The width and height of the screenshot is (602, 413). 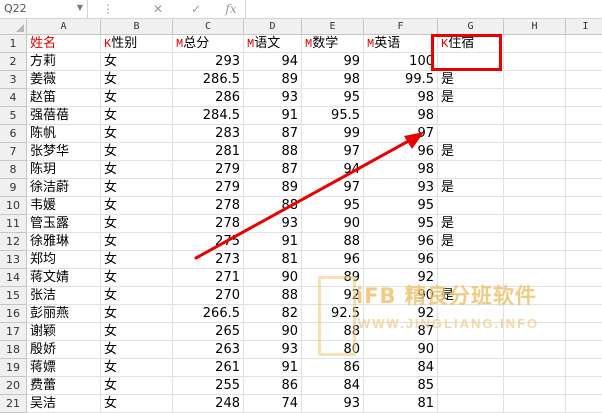 What do you see at coordinates (208, 188) in the screenshot?
I see `cell-total: 279` at bounding box center [208, 188].